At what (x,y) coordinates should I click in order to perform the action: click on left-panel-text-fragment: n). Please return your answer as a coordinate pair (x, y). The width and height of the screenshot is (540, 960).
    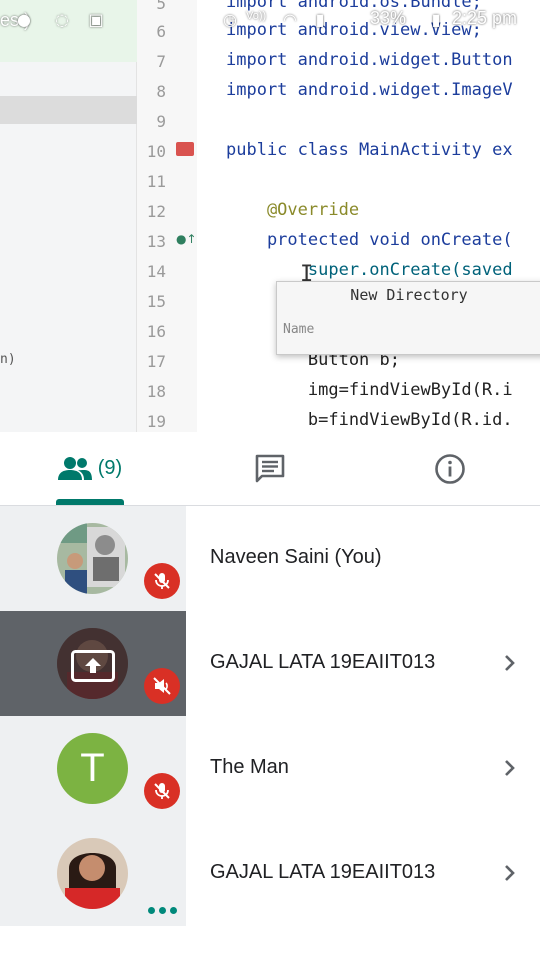
    Looking at the image, I should click on (8, 359).